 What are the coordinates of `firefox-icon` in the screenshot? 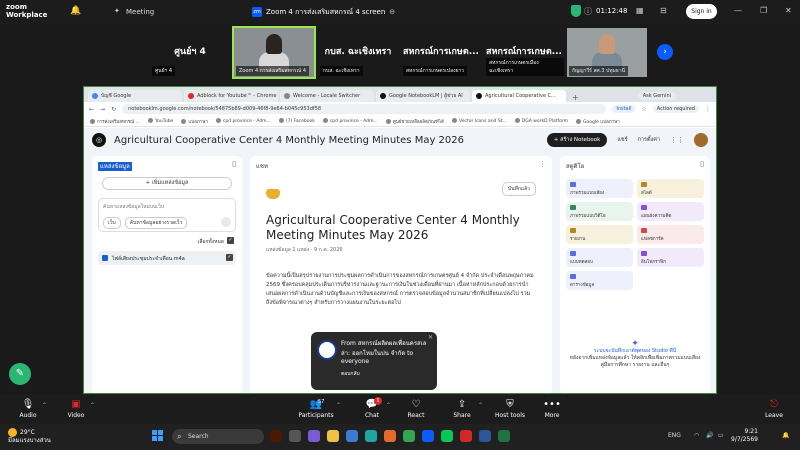 It's located at (390, 436).